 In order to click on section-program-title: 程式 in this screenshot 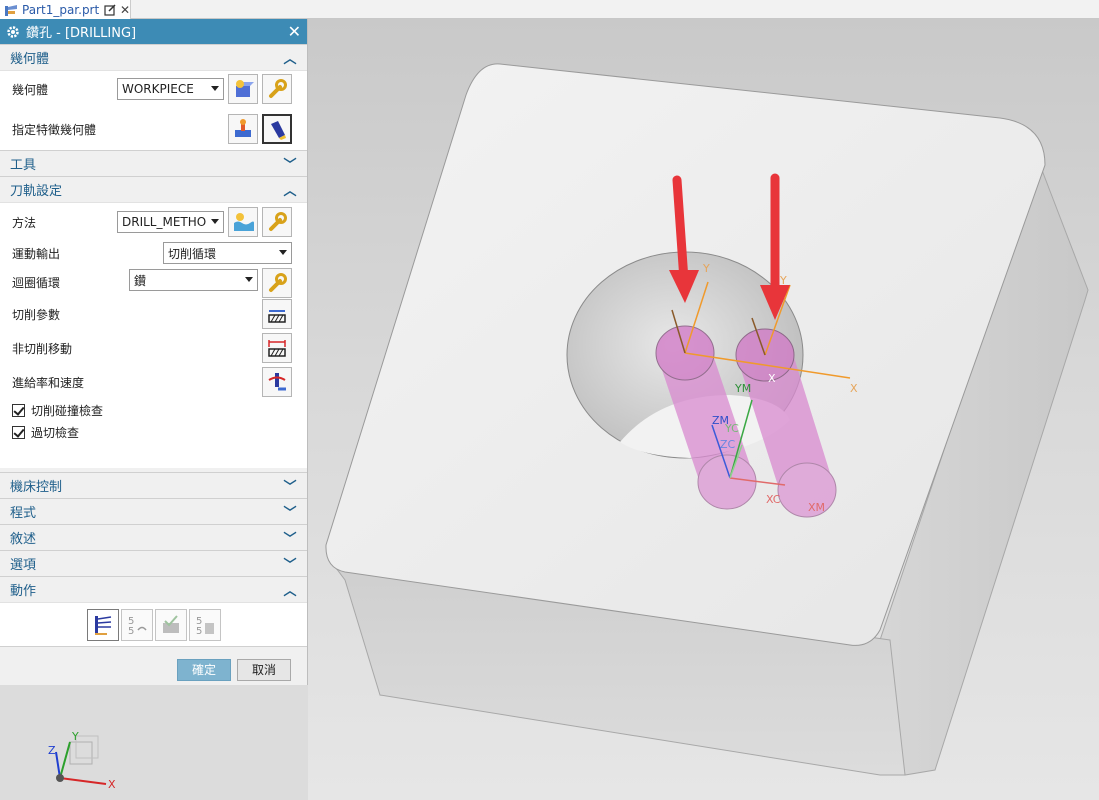, I will do `click(23, 513)`.